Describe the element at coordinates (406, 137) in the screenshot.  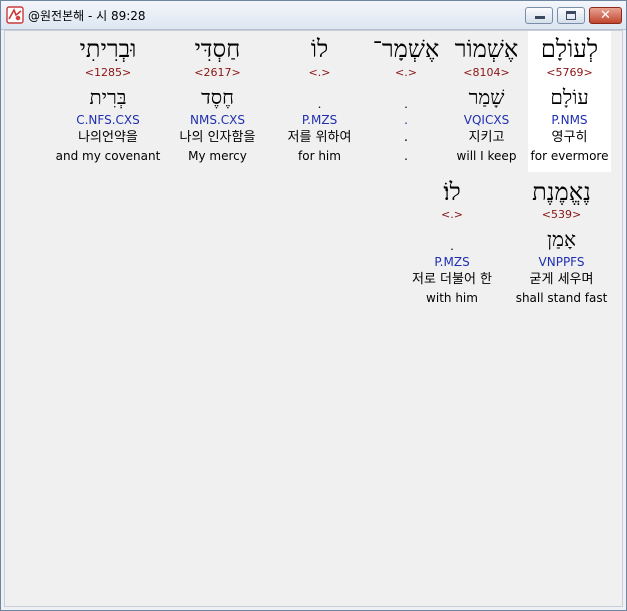
I see `korean-gloss: .` at that location.